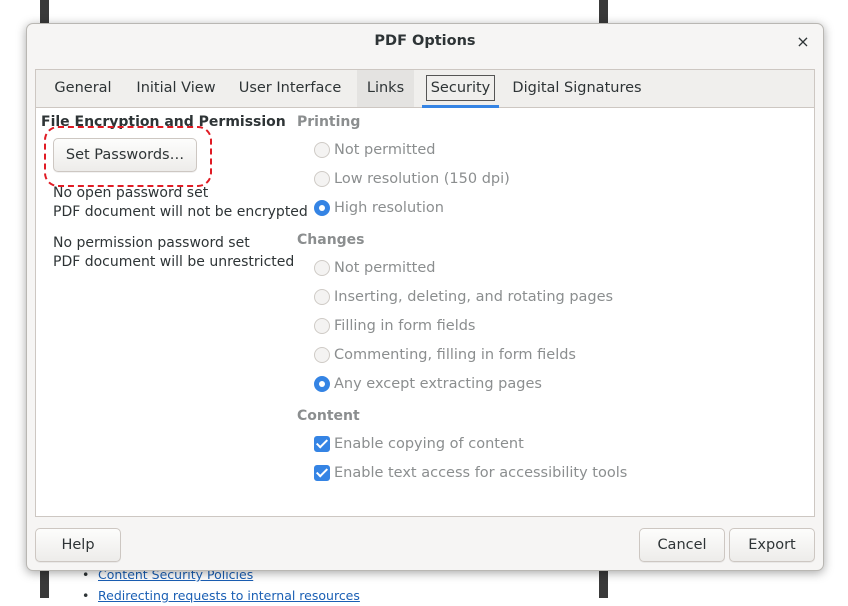 The width and height of the screenshot is (848, 606). What do you see at coordinates (329, 122) in the screenshot?
I see `printing-section-title: Printing` at bounding box center [329, 122].